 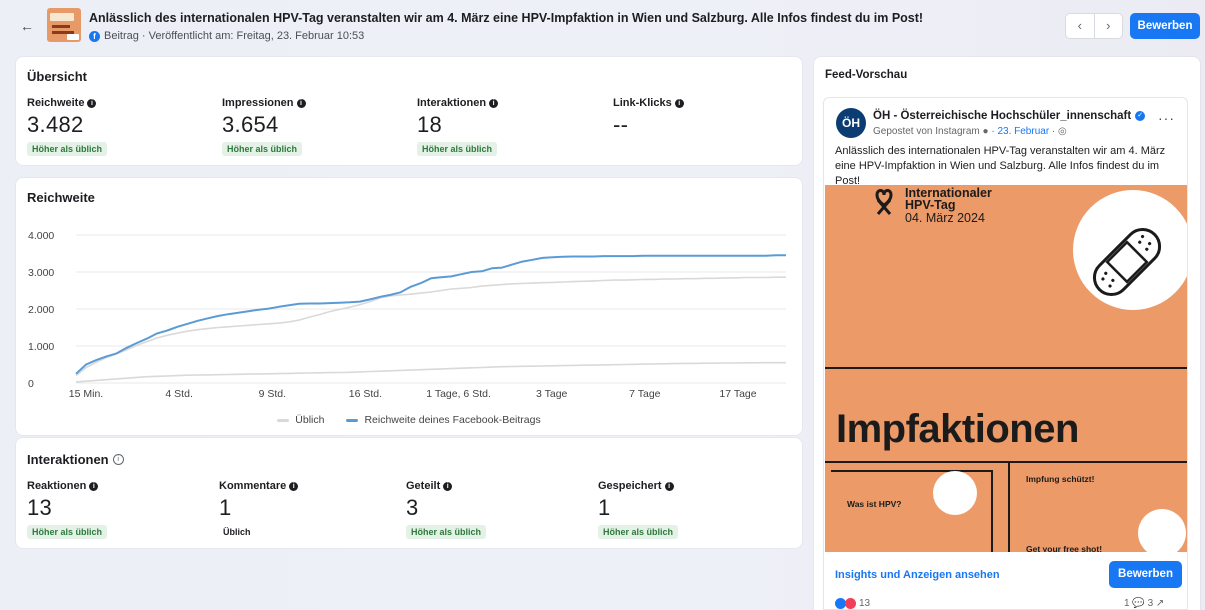 I want to click on y-tick-label: 4.000, so click(x=41, y=236).